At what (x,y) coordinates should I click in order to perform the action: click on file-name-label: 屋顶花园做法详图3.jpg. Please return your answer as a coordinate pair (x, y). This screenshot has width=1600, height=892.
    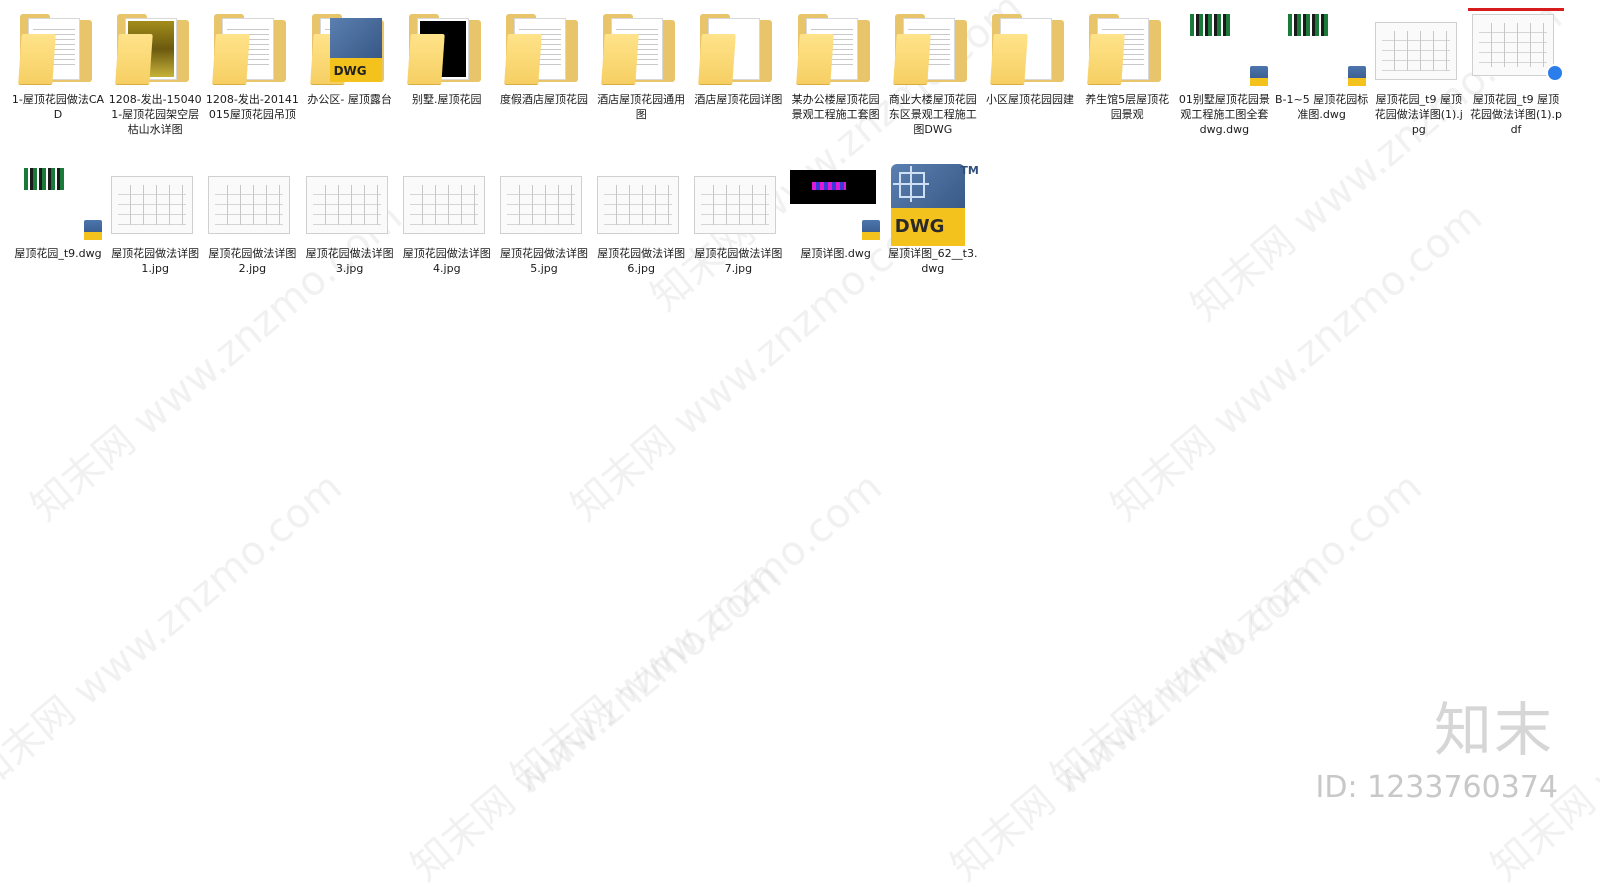
    Looking at the image, I should click on (349, 261).